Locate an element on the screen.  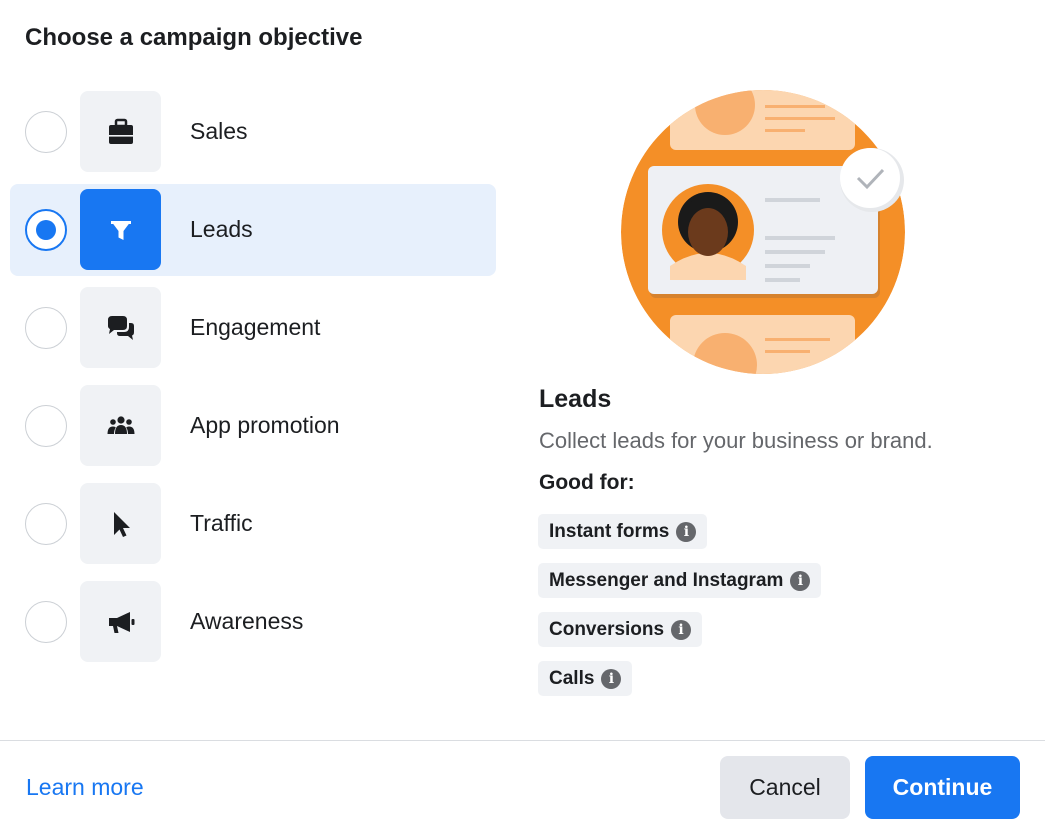
objective-sales: Sales is located at coordinates (253, 132).